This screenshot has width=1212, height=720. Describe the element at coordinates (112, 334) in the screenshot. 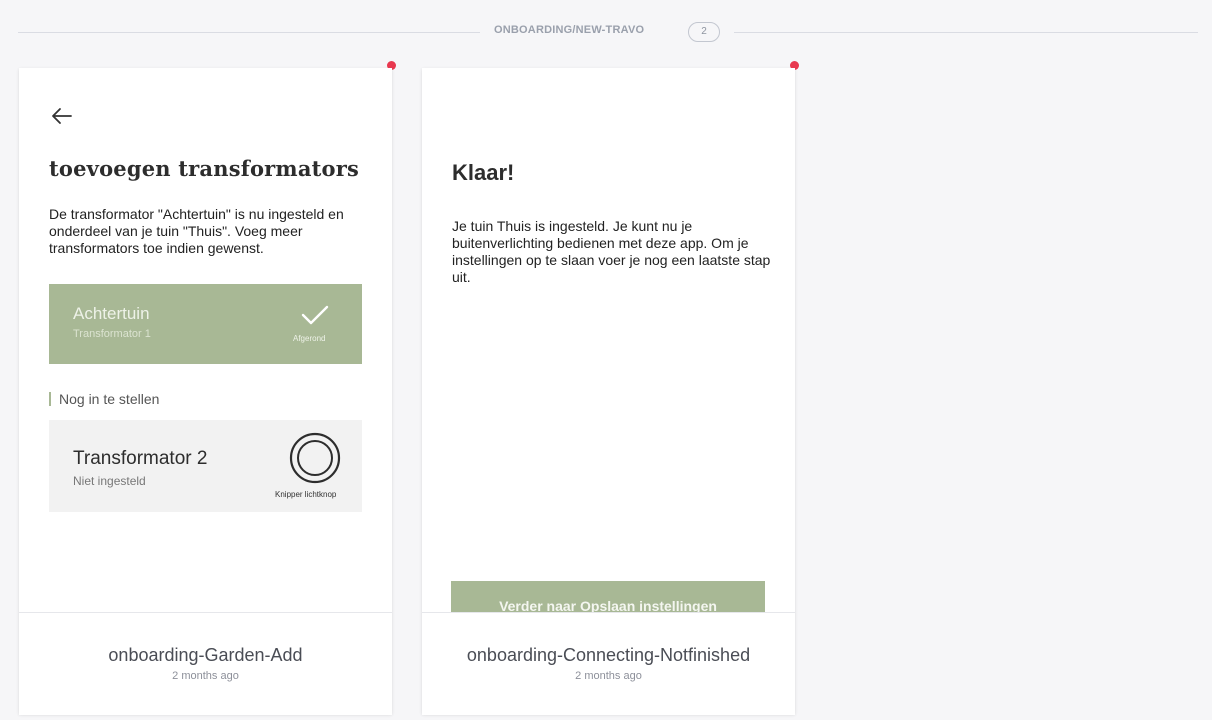

I see `transformer-subtitle: Transformator 1` at that location.